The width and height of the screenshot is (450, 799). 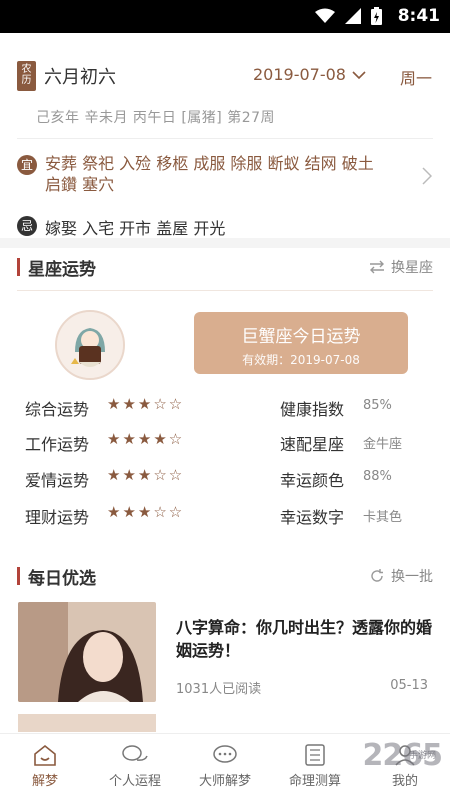 I want to click on today-fortune-button: 巨蟹座今日运势 有效期：2019-07-08, so click(x=301, y=343).